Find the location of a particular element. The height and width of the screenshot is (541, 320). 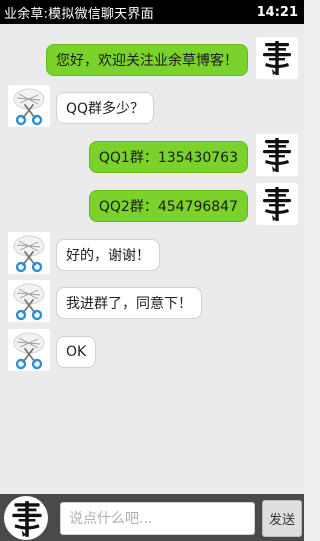

message-bubble: QQ群多少？ is located at coordinates (105, 108).